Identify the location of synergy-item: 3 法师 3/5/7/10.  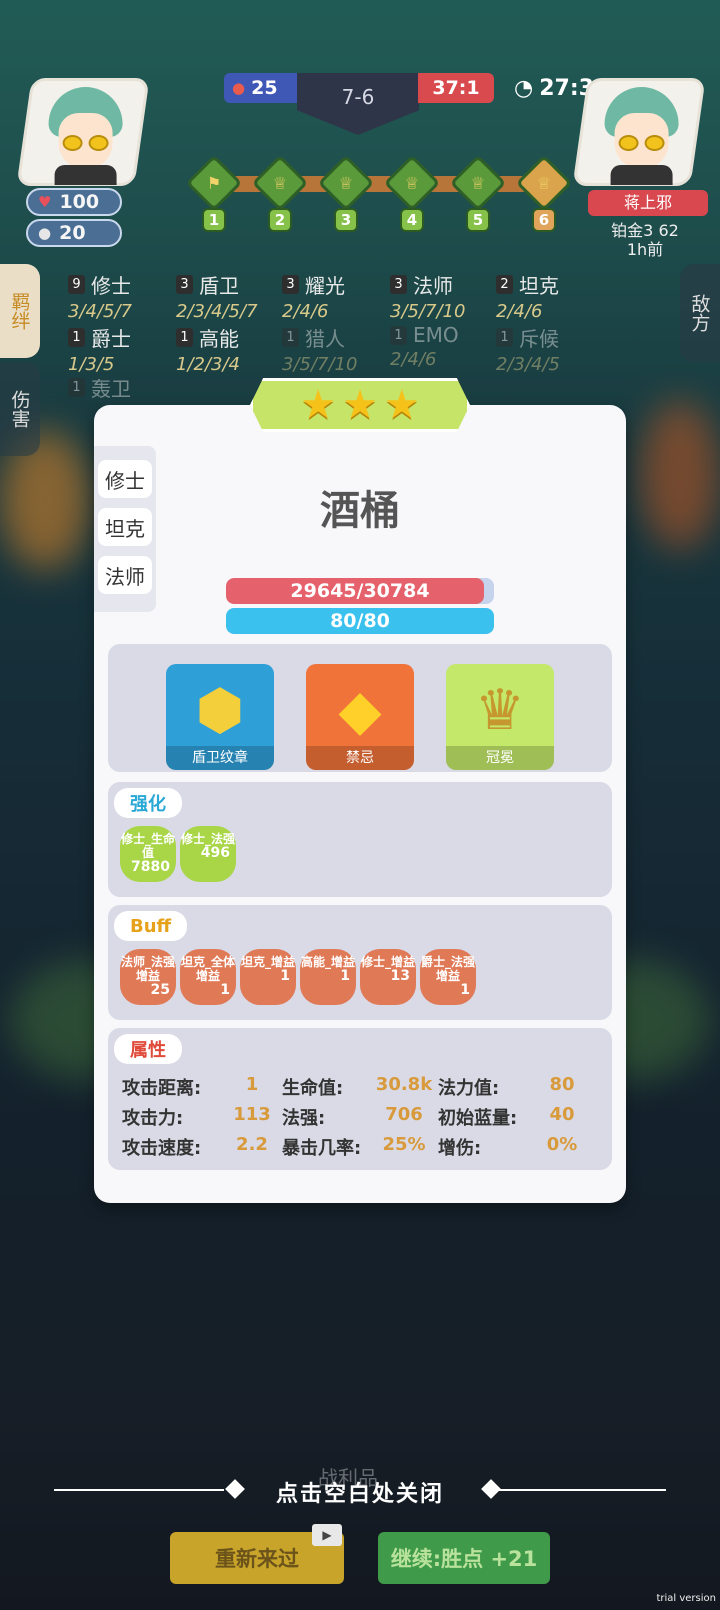
(445, 296).